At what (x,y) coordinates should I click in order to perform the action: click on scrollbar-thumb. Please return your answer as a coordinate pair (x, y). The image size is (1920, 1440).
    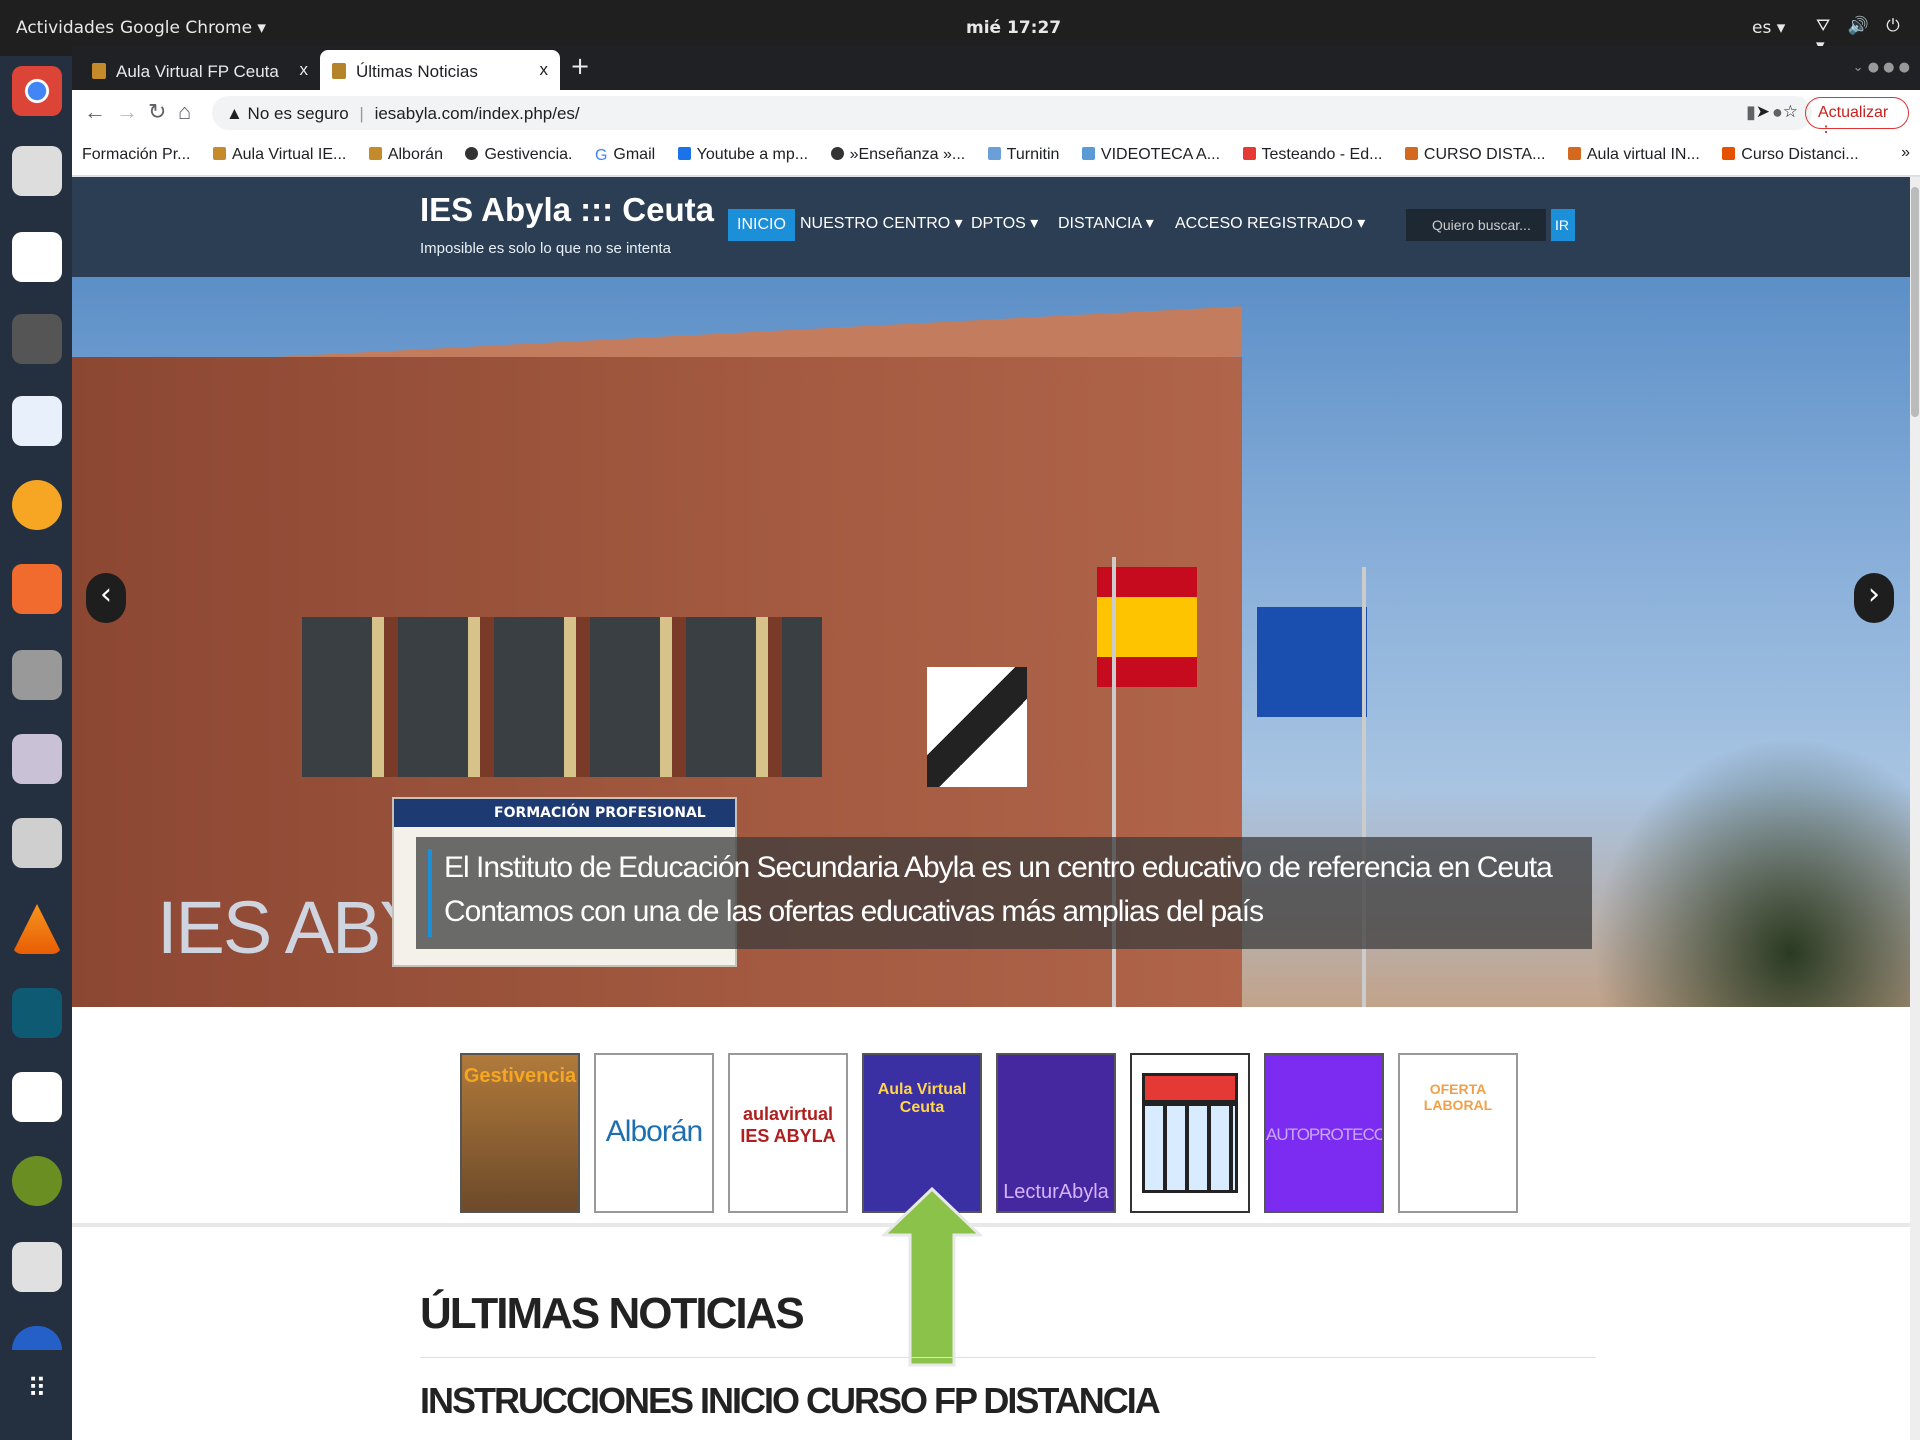
    Looking at the image, I should click on (1915, 302).